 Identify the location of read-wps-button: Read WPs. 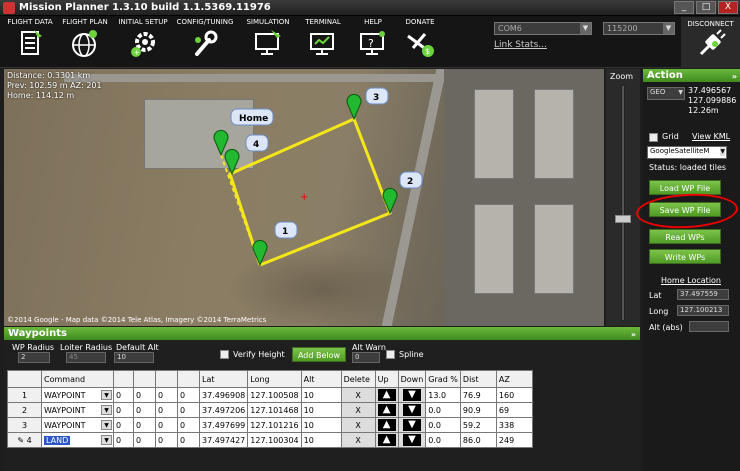
(685, 236).